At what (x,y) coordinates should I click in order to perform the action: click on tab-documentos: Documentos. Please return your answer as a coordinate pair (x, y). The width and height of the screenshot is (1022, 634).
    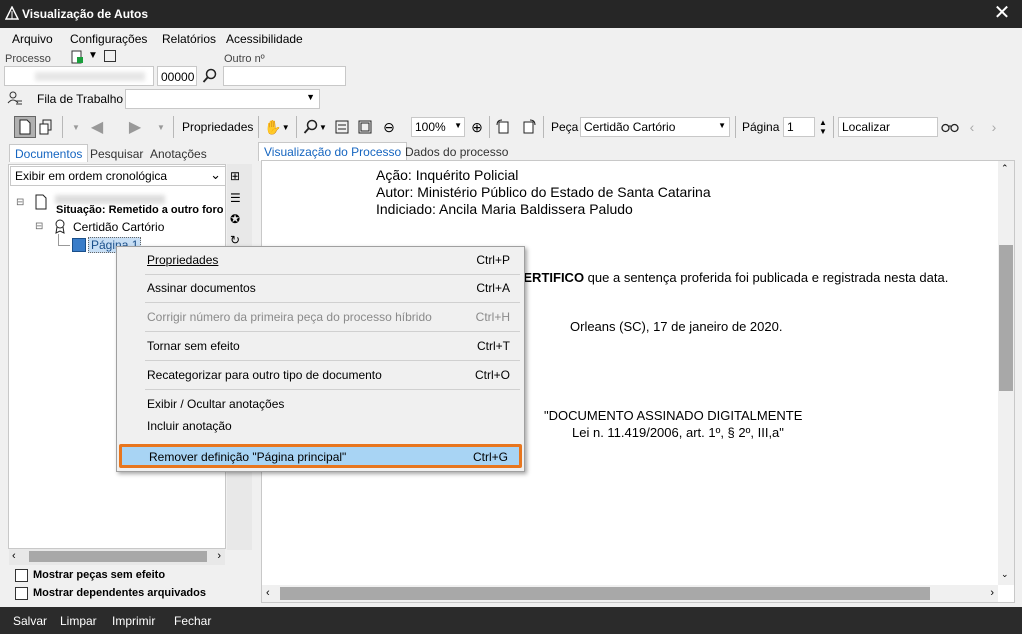
    Looking at the image, I should click on (49, 153).